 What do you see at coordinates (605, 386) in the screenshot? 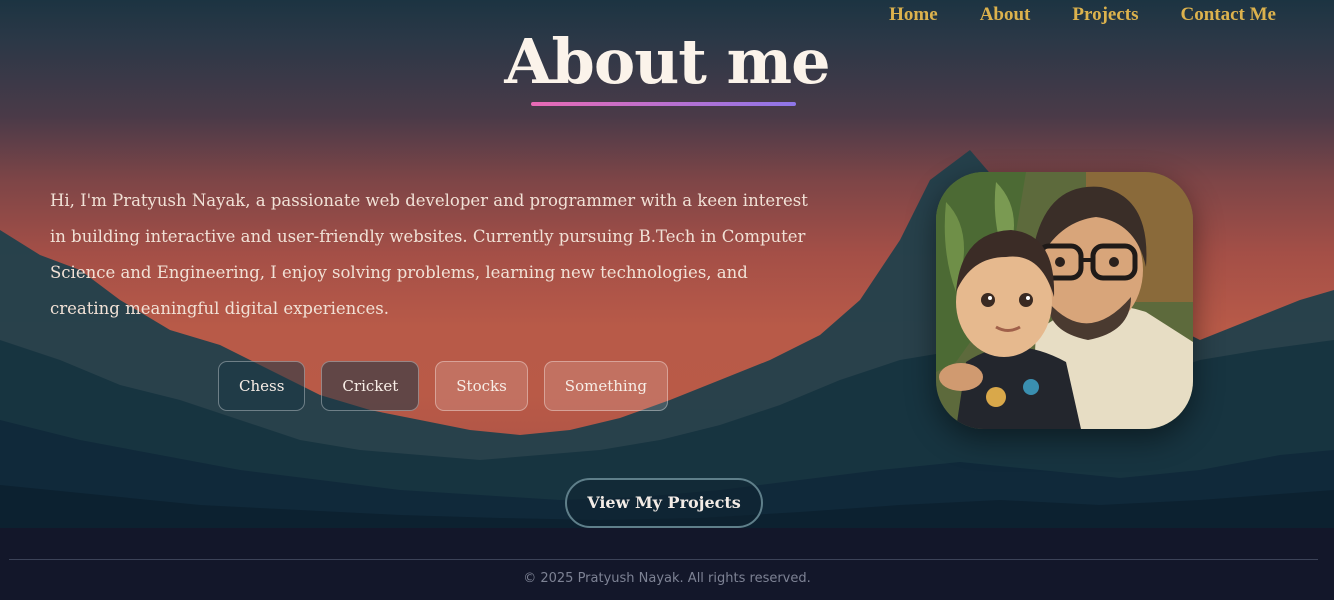
I see `interest-tag-something: Something` at bounding box center [605, 386].